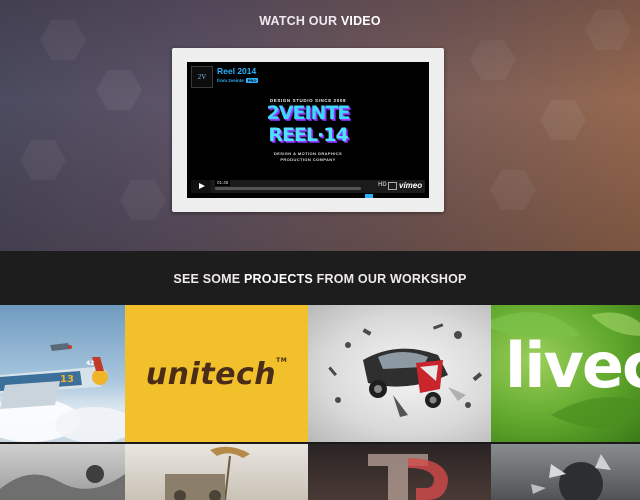  I want to click on fullscreen-icon, so click(392, 186).